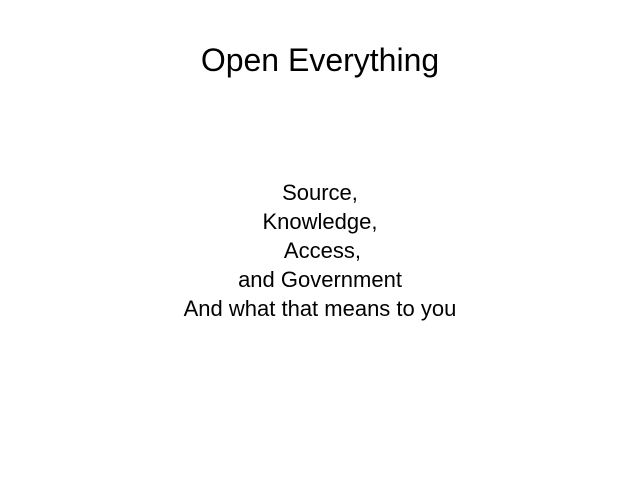 The width and height of the screenshot is (640, 480). I want to click on slide-title: Open Everything, so click(320, 60).